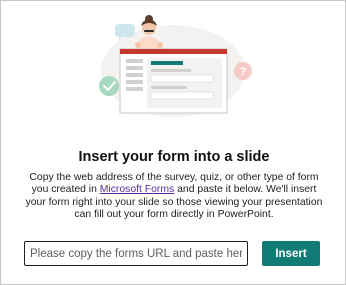 This screenshot has width=346, height=285. I want to click on slide-header-bar, so click(173, 51).